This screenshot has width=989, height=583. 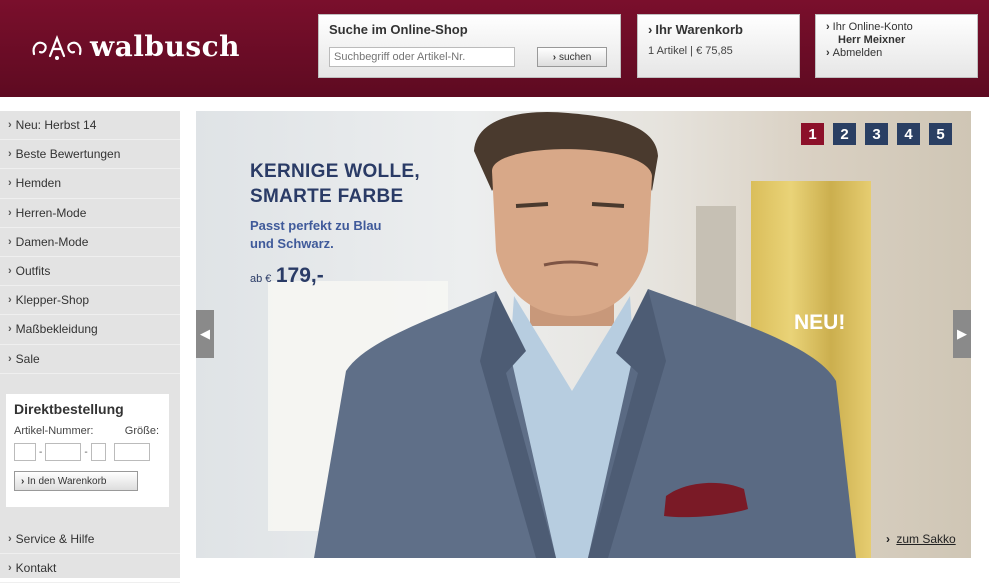 What do you see at coordinates (690, 51) in the screenshot?
I see `cart-summary: 1 Artikel | € 75,85` at bounding box center [690, 51].